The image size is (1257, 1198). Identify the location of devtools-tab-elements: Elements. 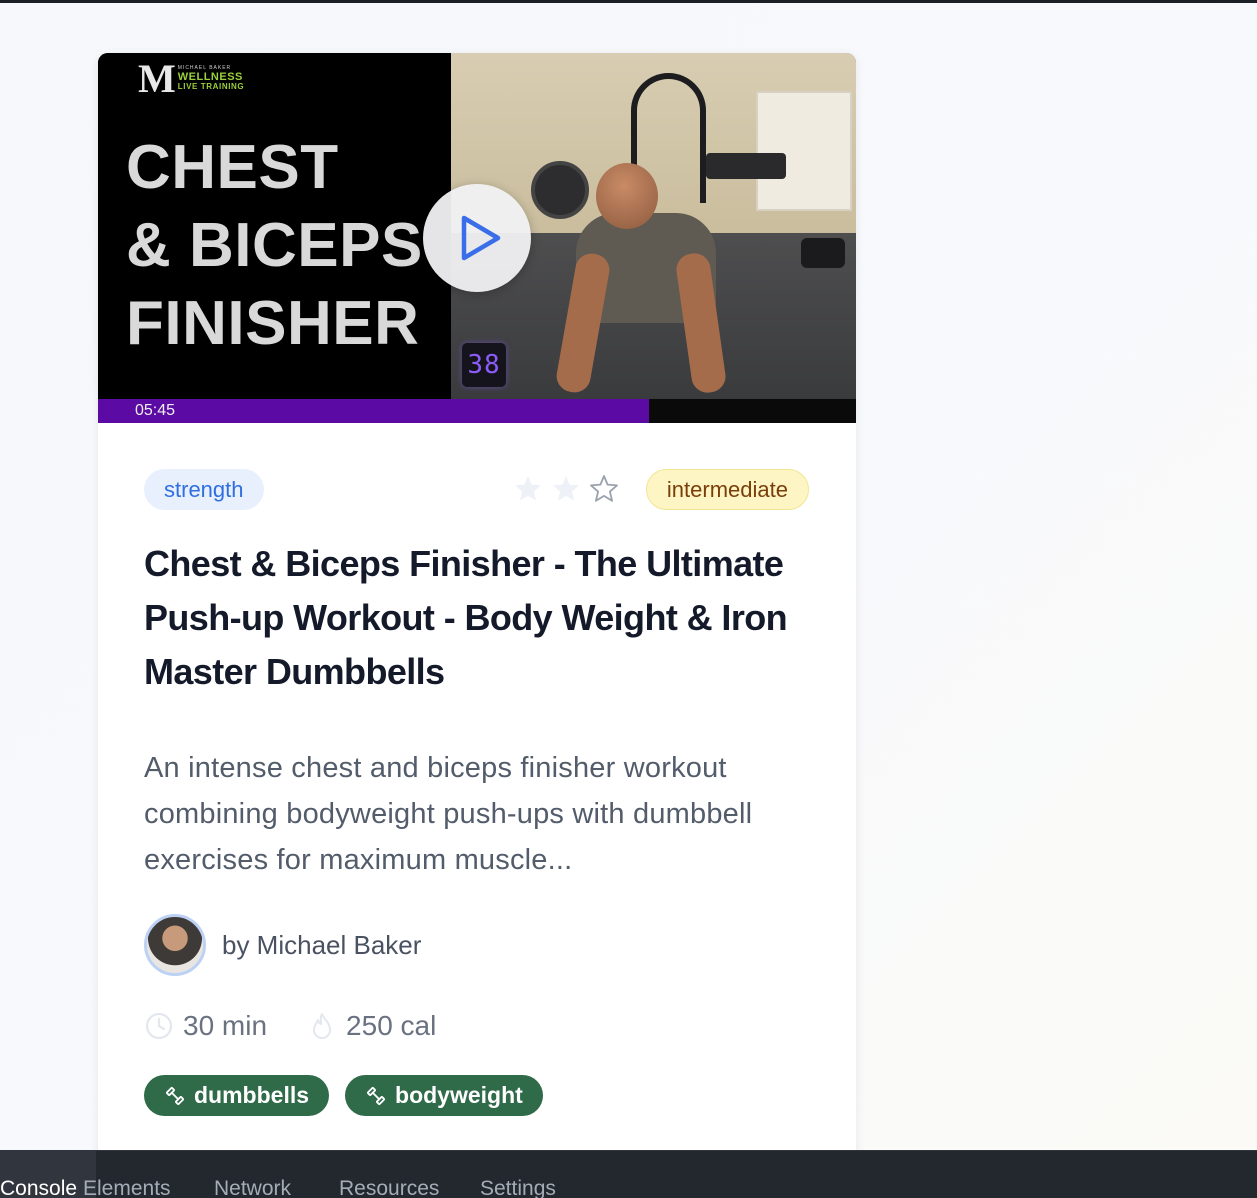
(127, 1174).